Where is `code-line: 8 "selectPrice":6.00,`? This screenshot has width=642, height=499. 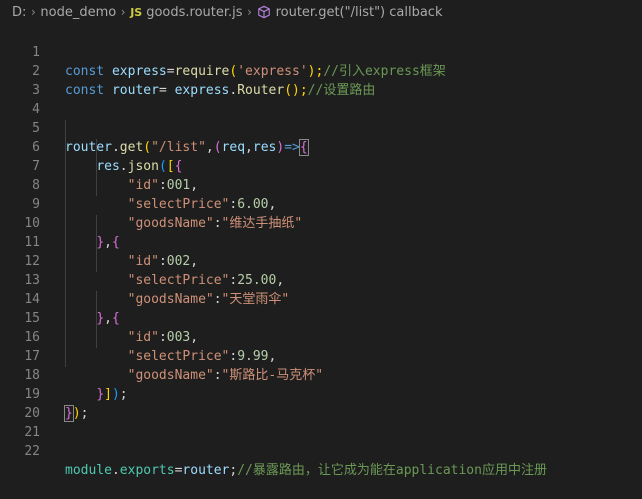 code-line: 8 "selectPrice":6.00, is located at coordinates (321, 184).